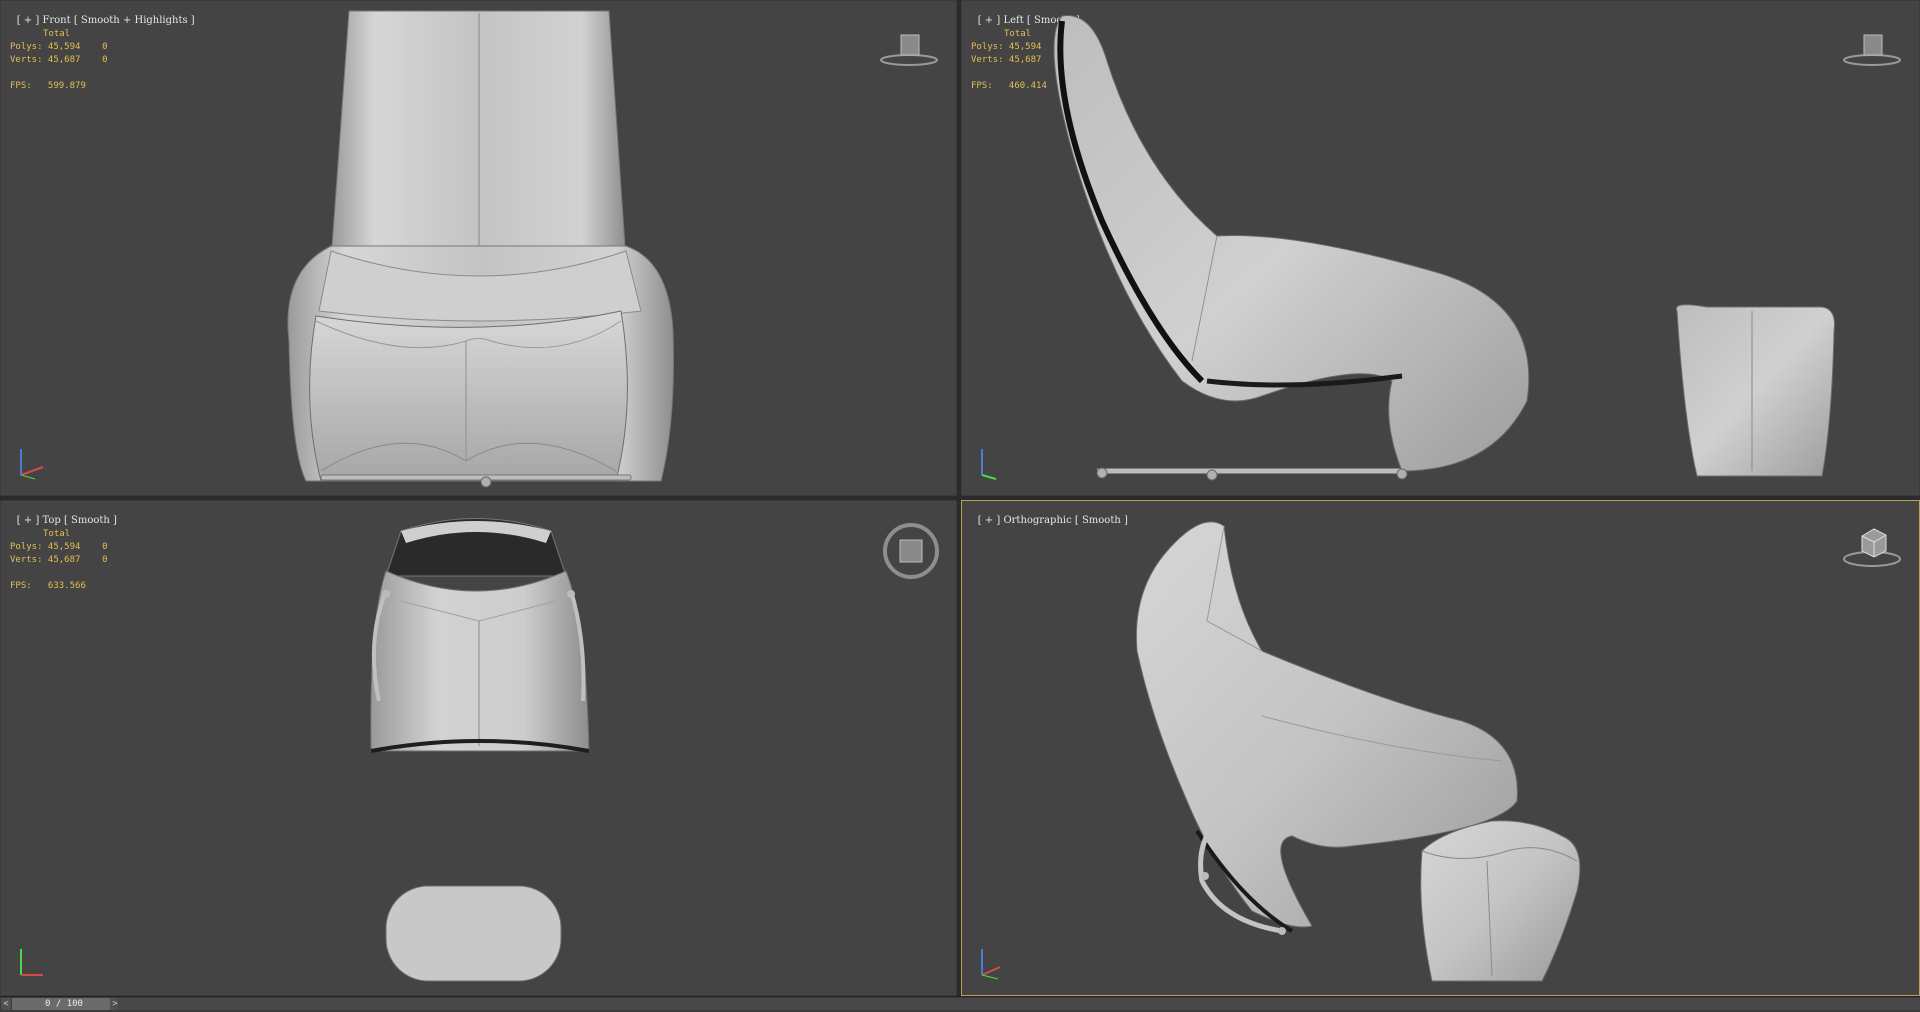 Image resolution: width=1920 pixels, height=1012 pixels. What do you see at coordinates (64, 1004) in the screenshot?
I see `time-slider: 0 / 100` at bounding box center [64, 1004].